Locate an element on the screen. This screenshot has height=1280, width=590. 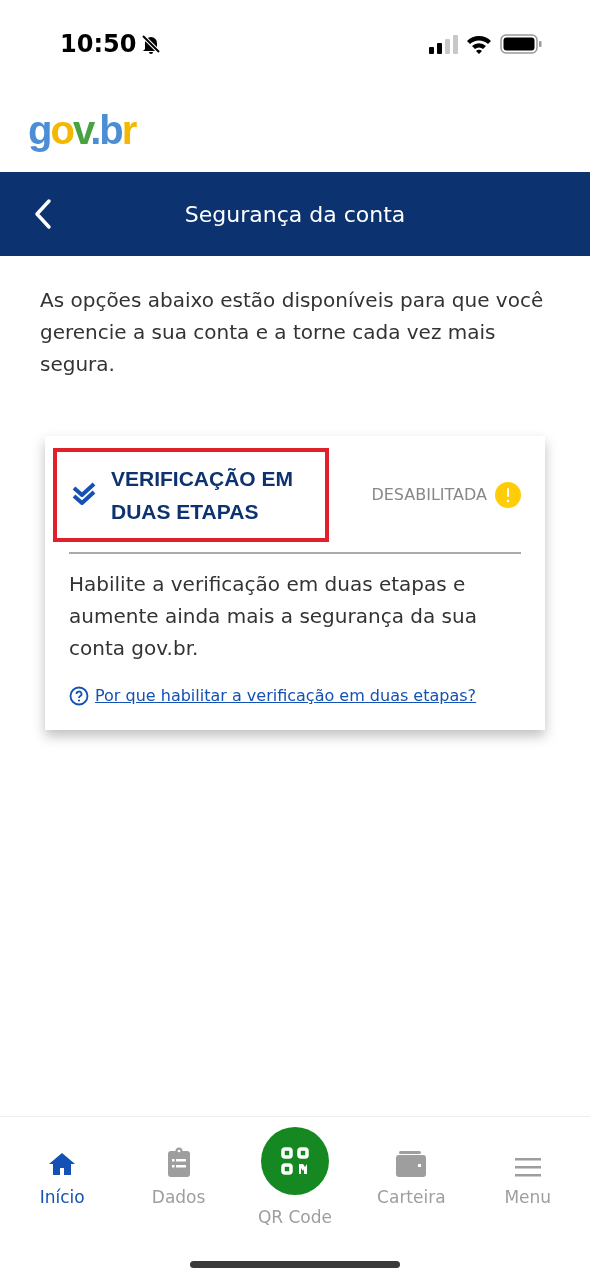
home-icon is located at coordinates (62, 1164).